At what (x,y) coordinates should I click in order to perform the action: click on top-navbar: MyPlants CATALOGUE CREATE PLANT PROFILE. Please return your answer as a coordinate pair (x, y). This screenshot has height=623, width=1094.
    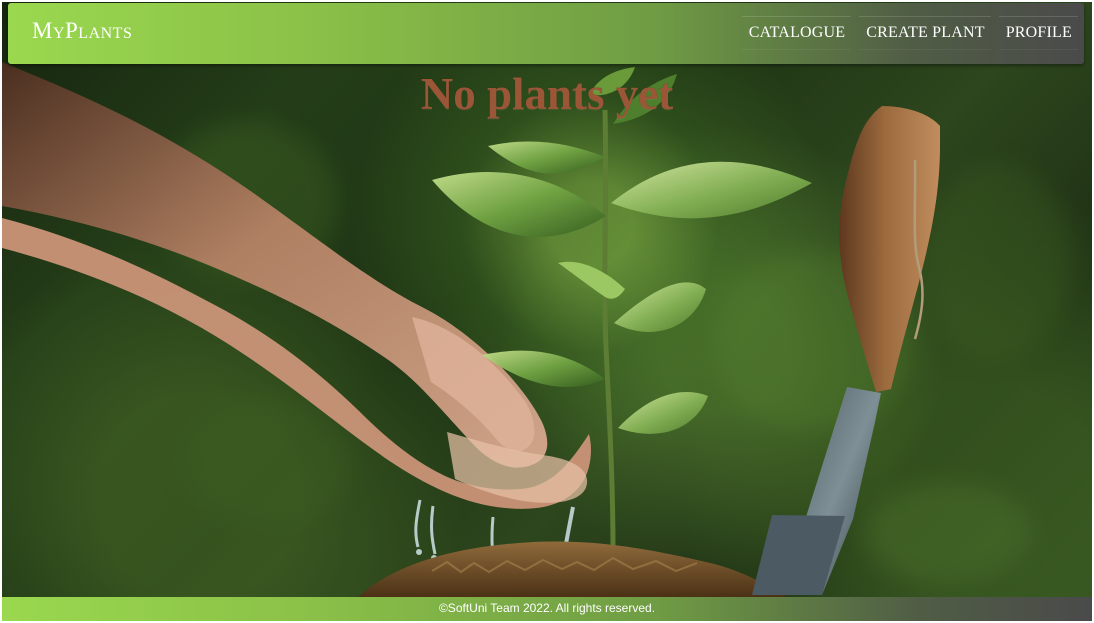
    Looking at the image, I should click on (546, 33).